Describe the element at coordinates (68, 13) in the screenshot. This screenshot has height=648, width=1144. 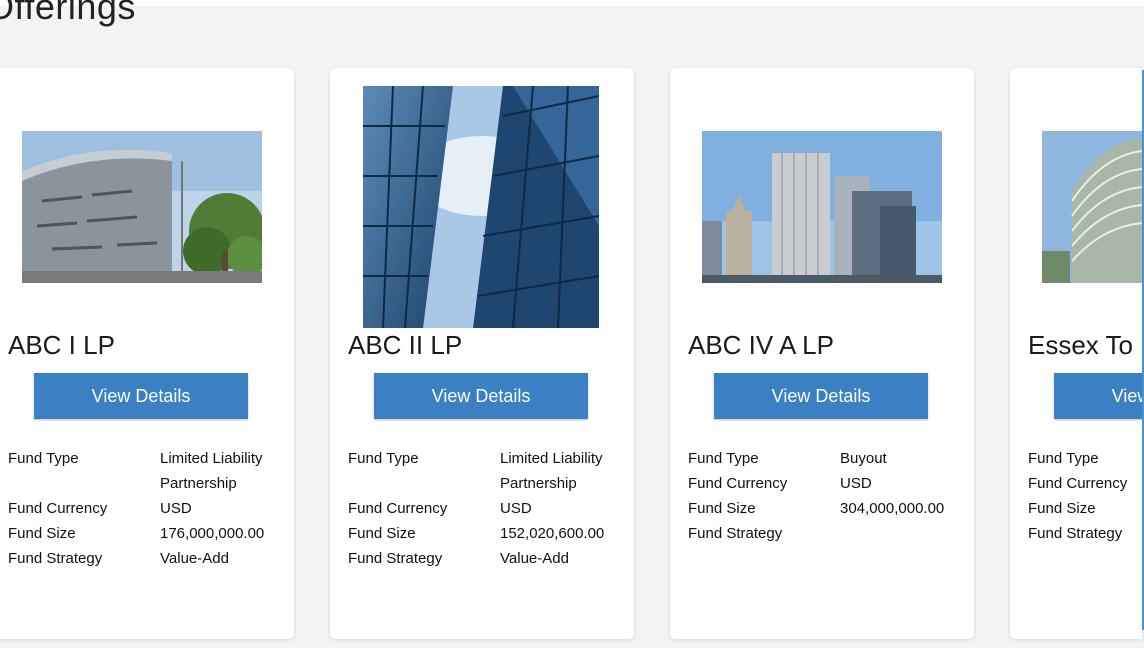
I see `page-title: Offerings` at that location.